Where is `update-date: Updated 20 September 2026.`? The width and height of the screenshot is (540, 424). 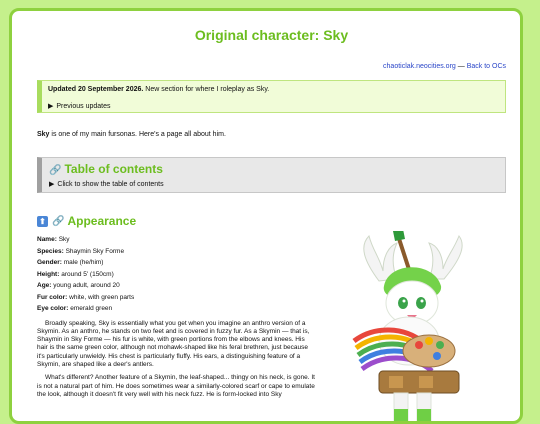
update-date: Updated 20 September 2026. is located at coordinates (96, 89).